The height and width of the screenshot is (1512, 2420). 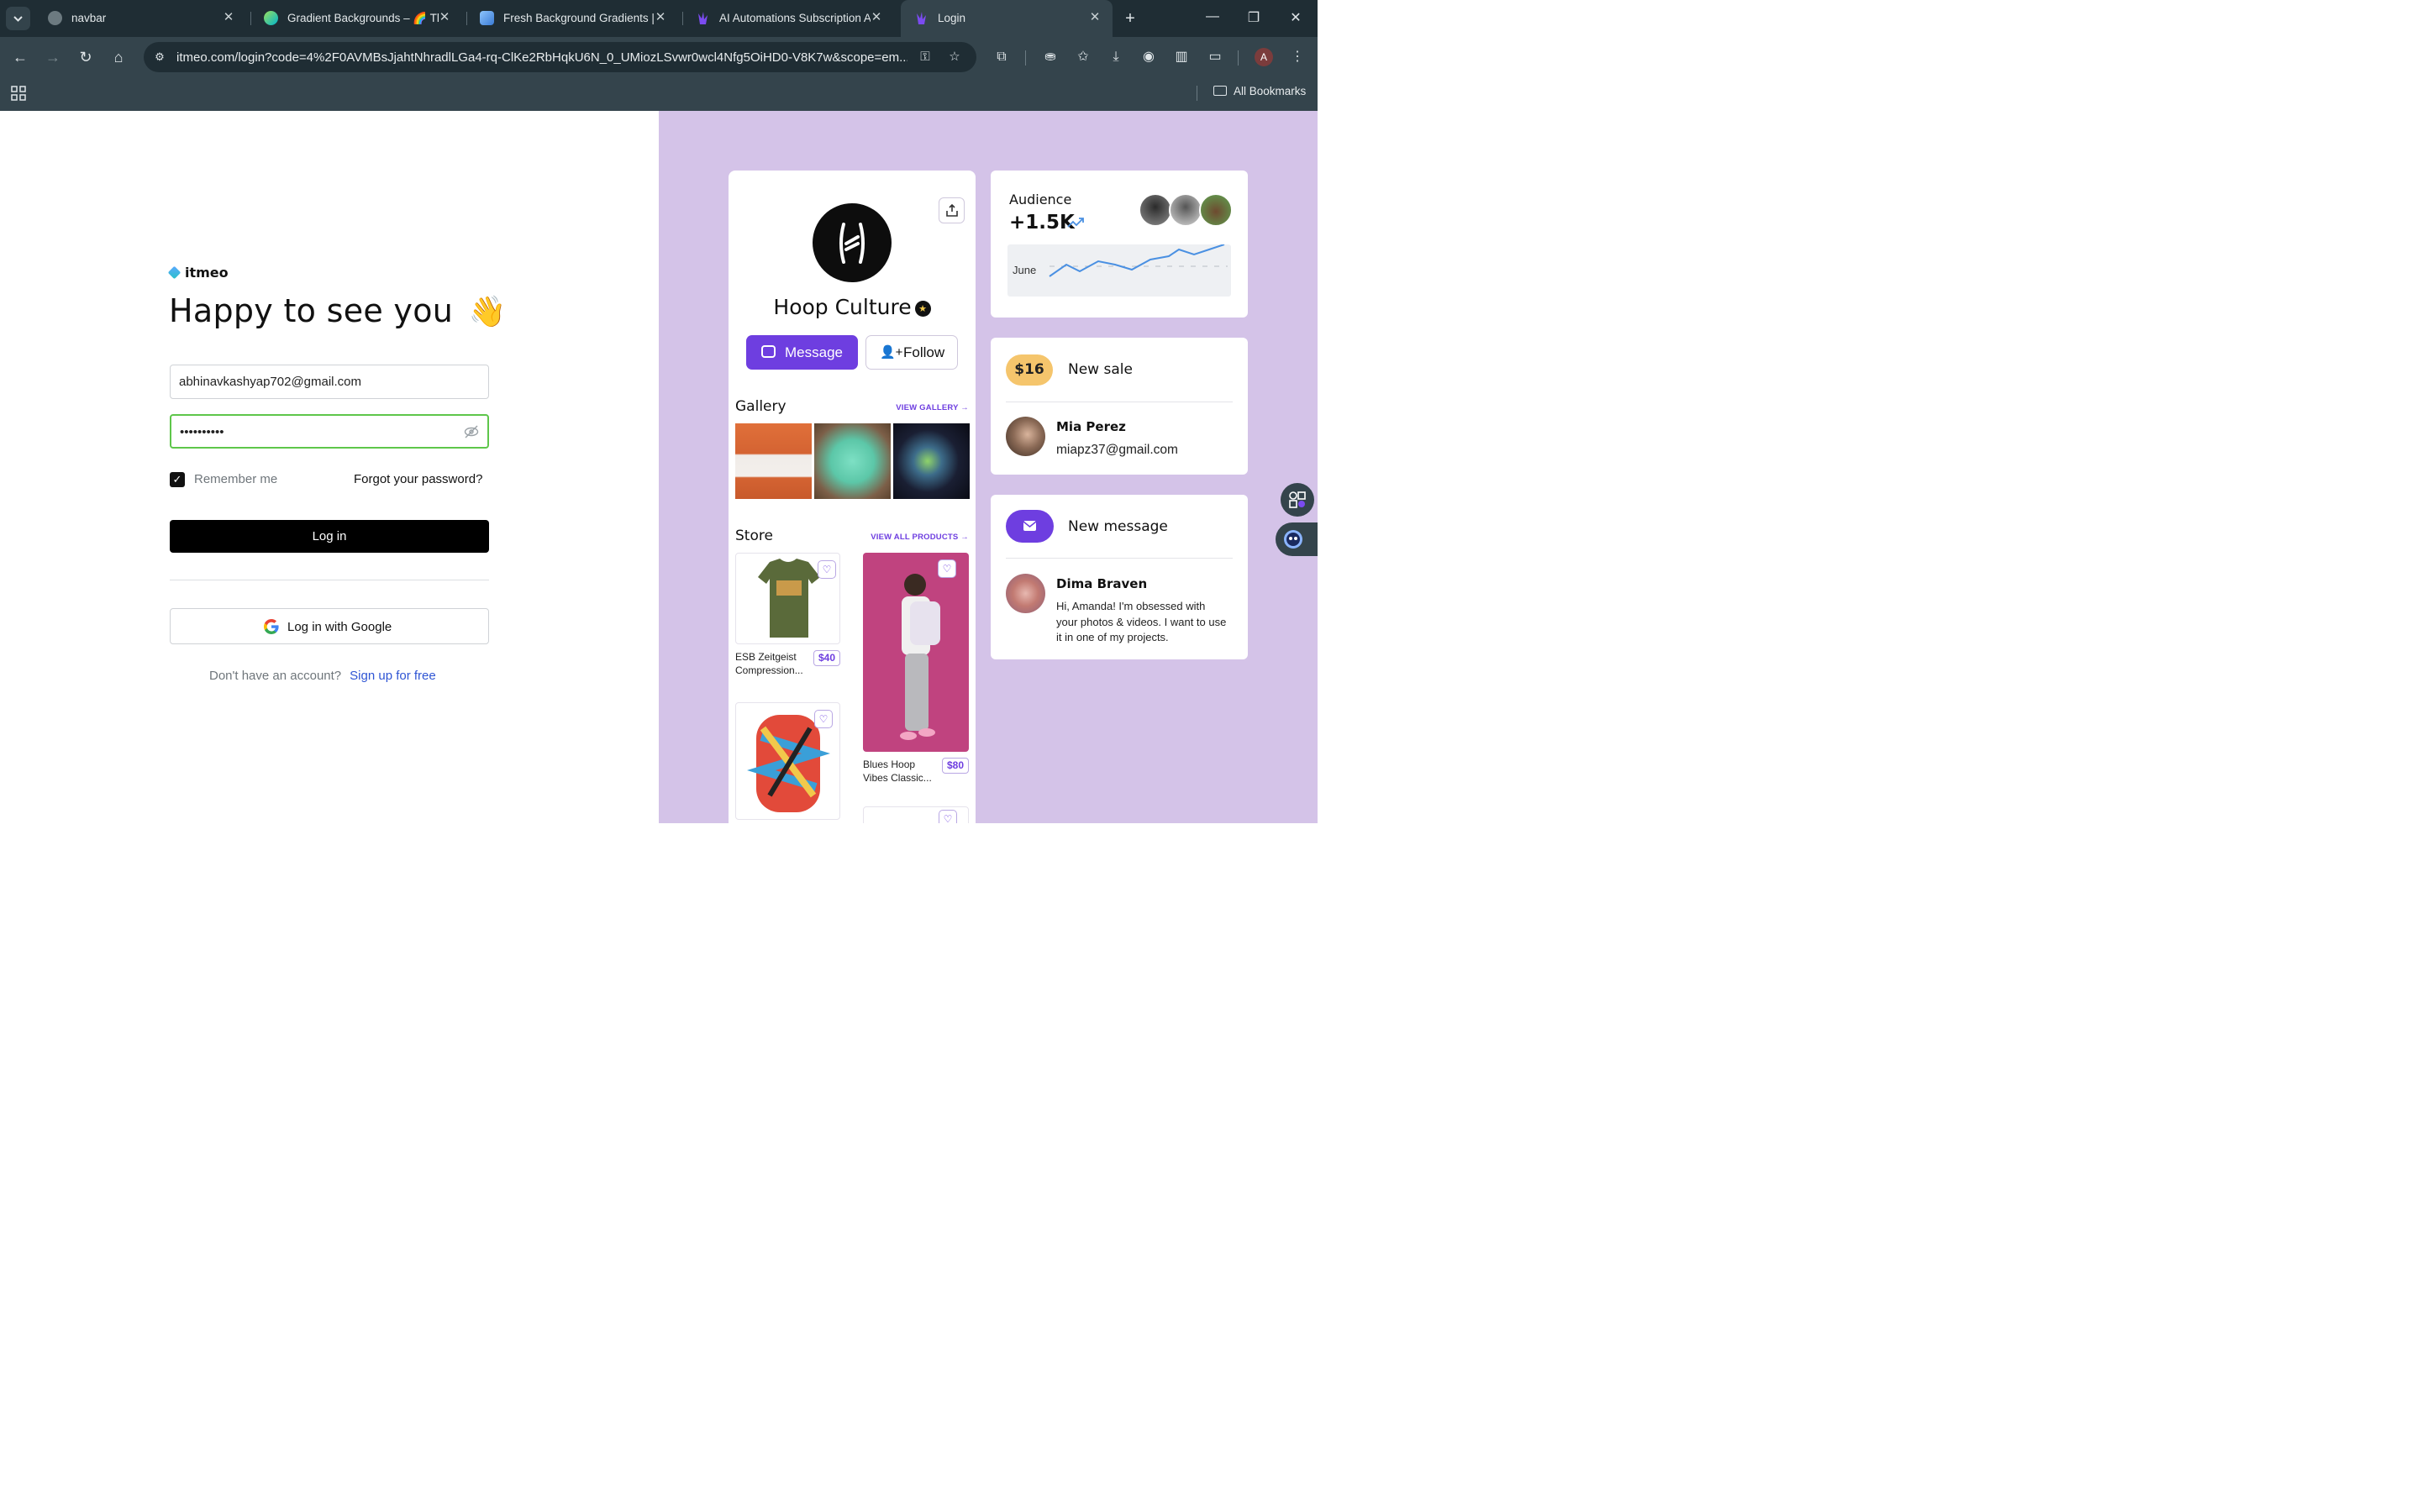 I want to click on trend-up-icon, so click(x=1076, y=225).